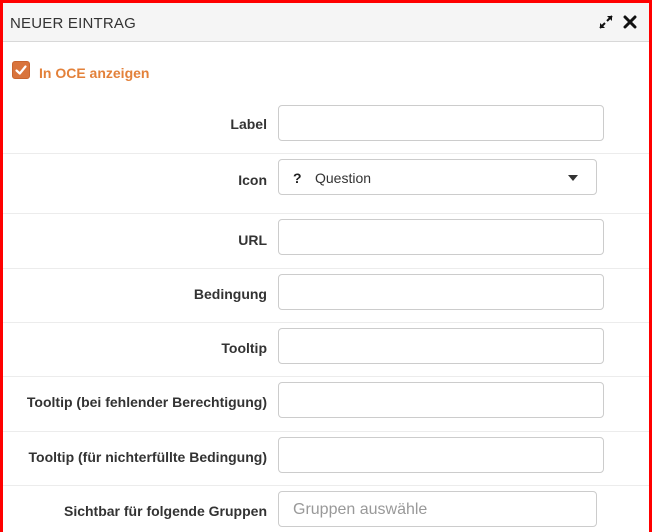 The width and height of the screenshot is (652, 532). What do you see at coordinates (73, 23) in the screenshot?
I see `dialog-title: NEUER EINTRAG` at bounding box center [73, 23].